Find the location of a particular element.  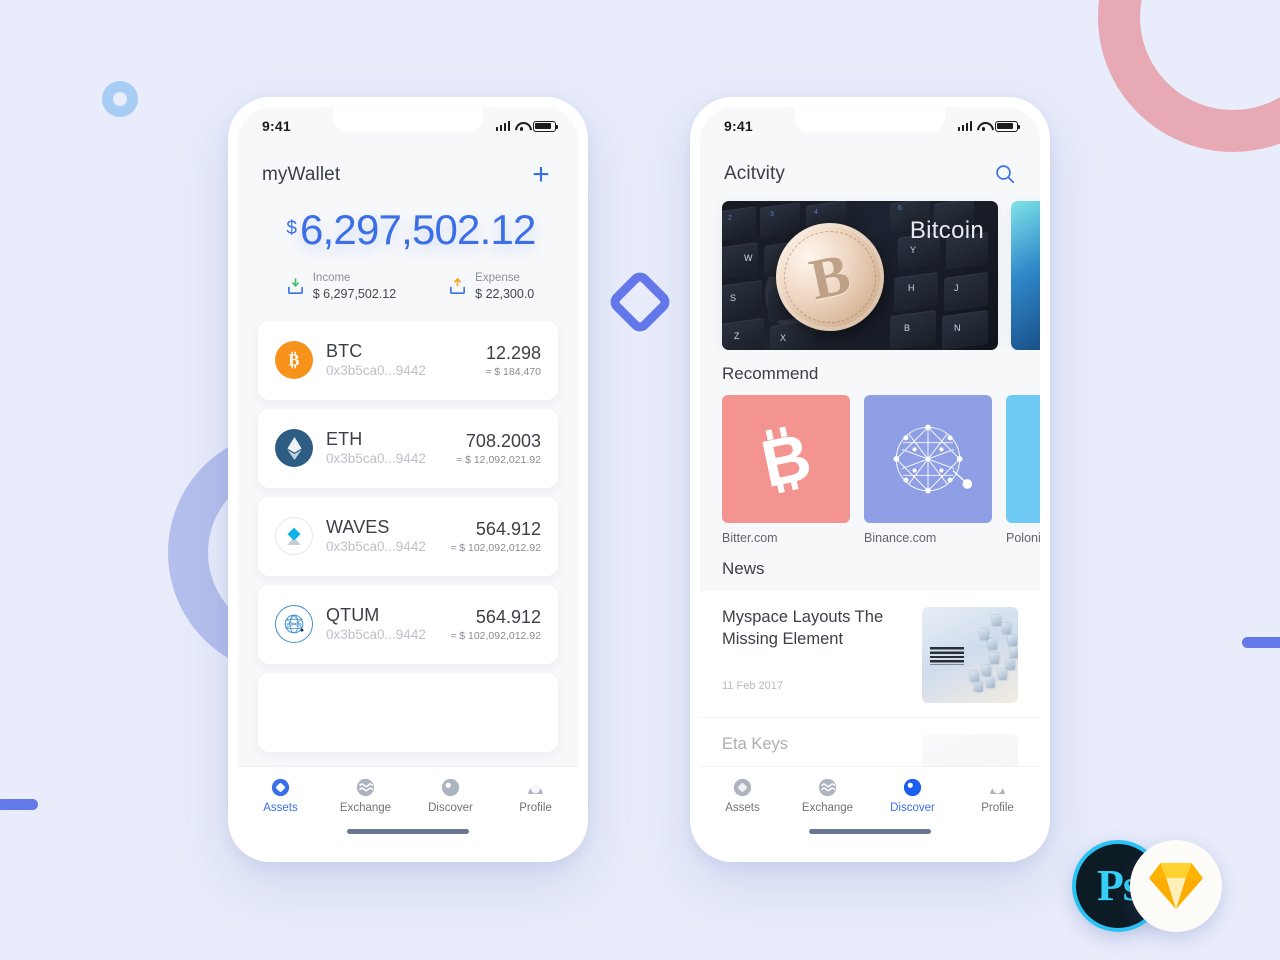

page-title: myWallet is located at coordinates (301, 174).